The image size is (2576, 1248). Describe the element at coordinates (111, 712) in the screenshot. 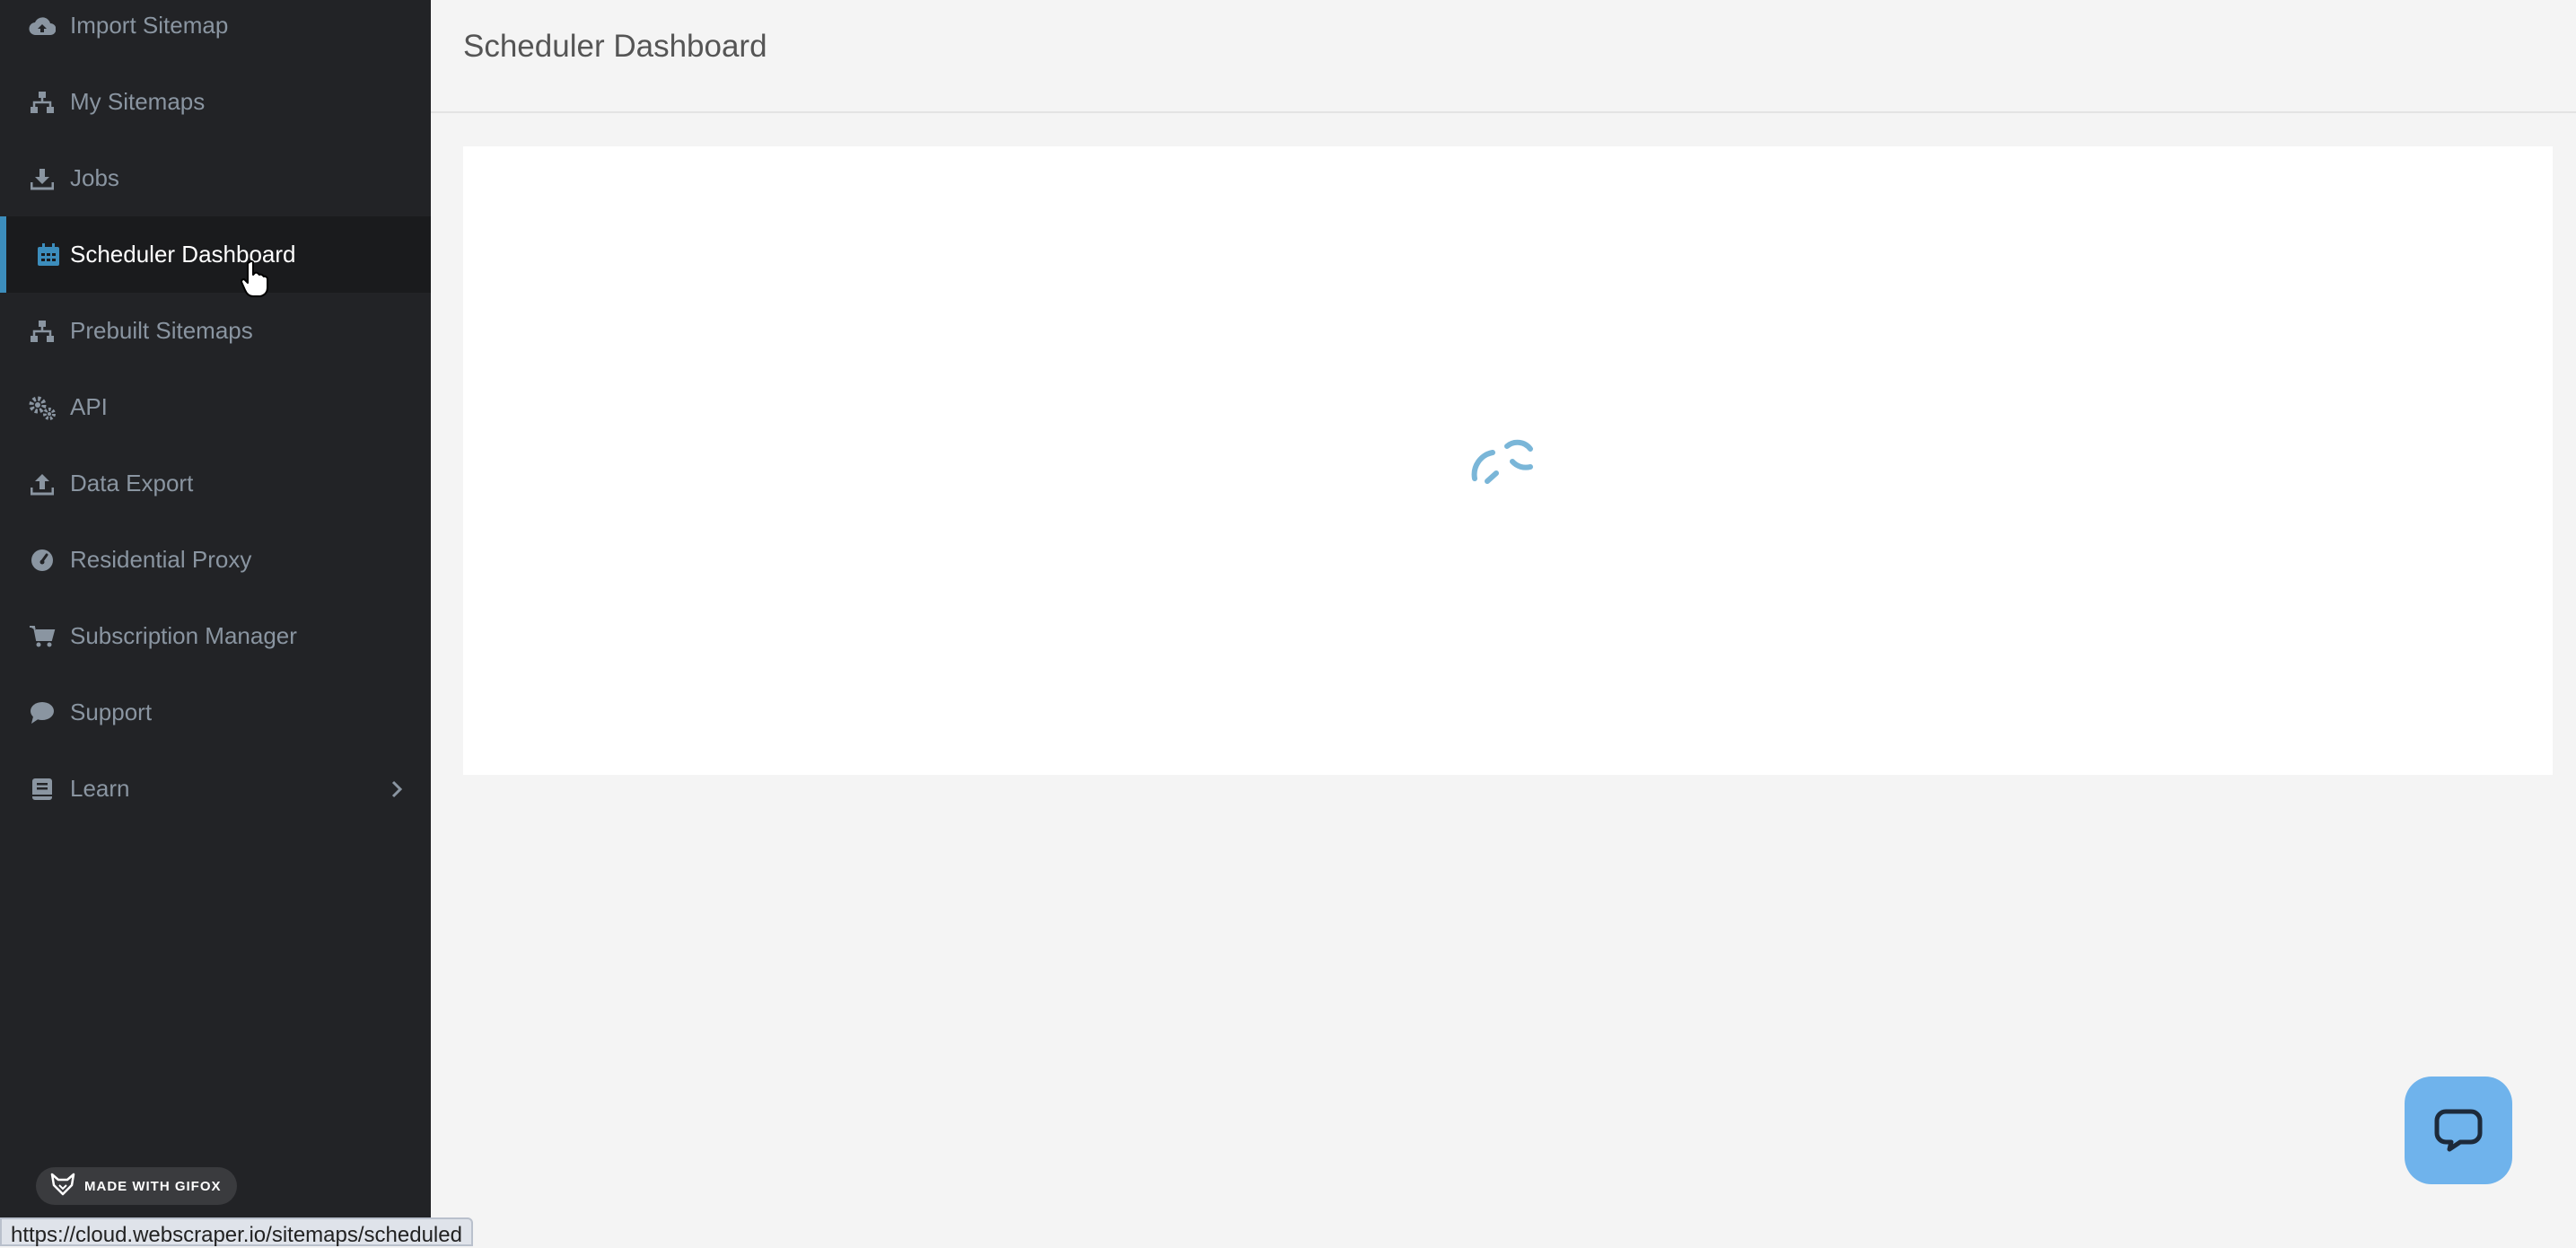

I see `sidebar-item-label: Support` at that location.